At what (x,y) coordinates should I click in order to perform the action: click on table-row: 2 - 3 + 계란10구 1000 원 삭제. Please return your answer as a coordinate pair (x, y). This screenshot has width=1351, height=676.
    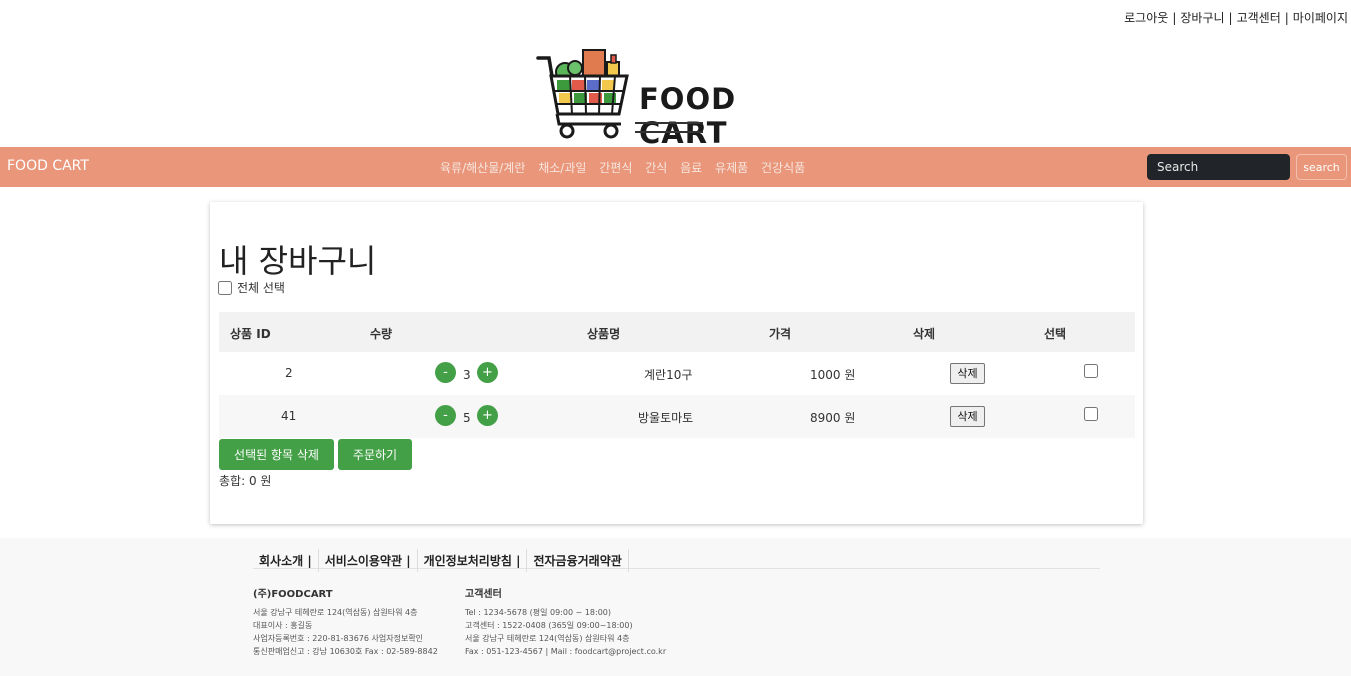
    Looking at the image, I should click on (677, 373).